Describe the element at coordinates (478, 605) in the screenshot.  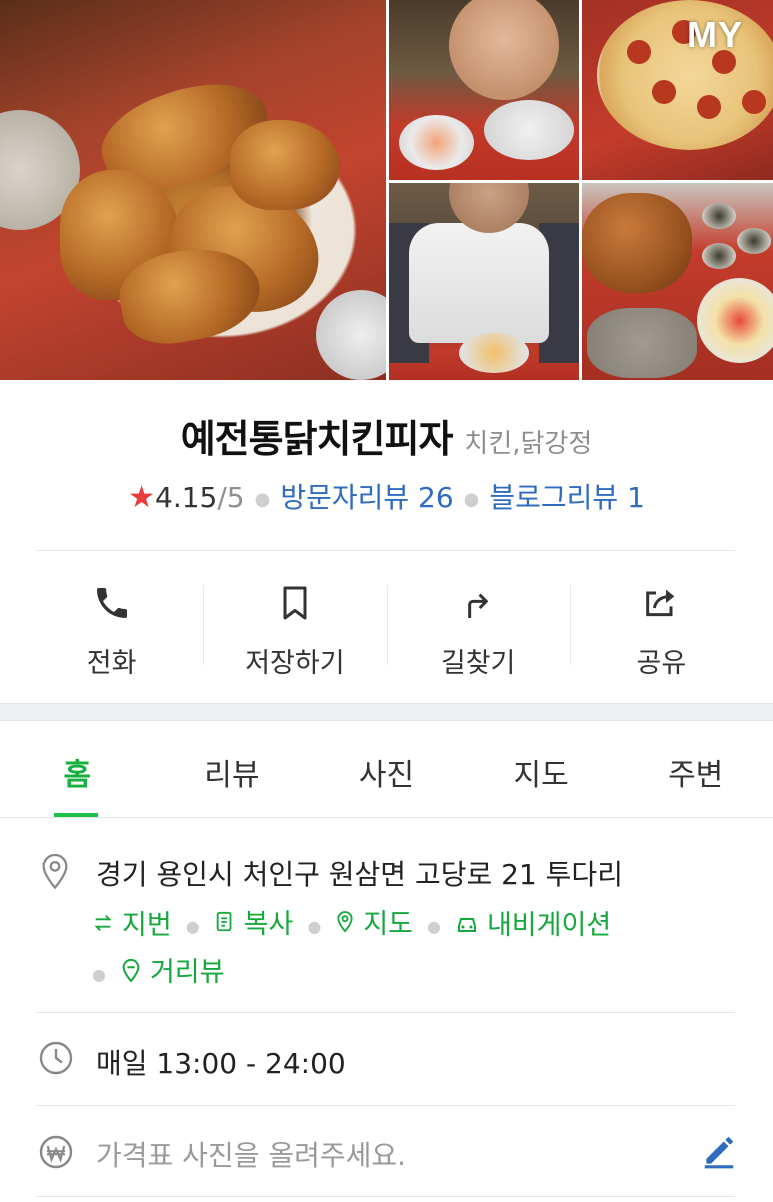
I see `directions-icon` at that location.